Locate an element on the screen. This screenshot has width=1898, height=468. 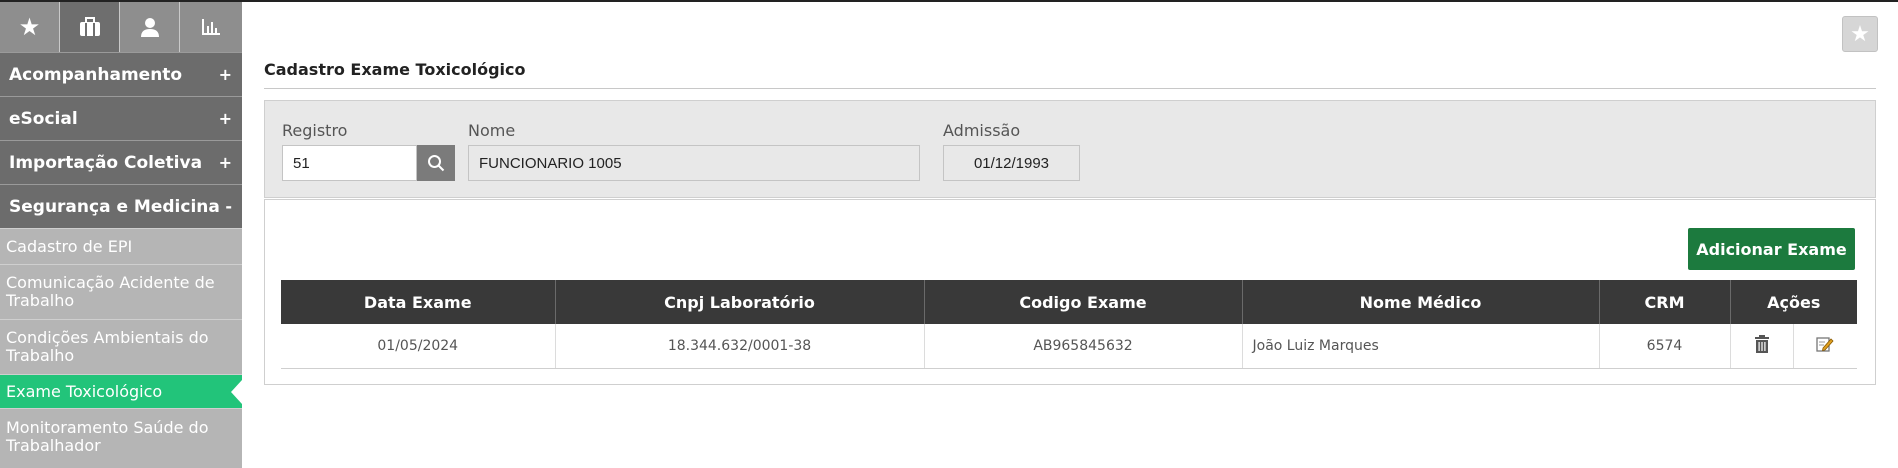
menu-section-label: eSocial is located at coordinates (43, 118).